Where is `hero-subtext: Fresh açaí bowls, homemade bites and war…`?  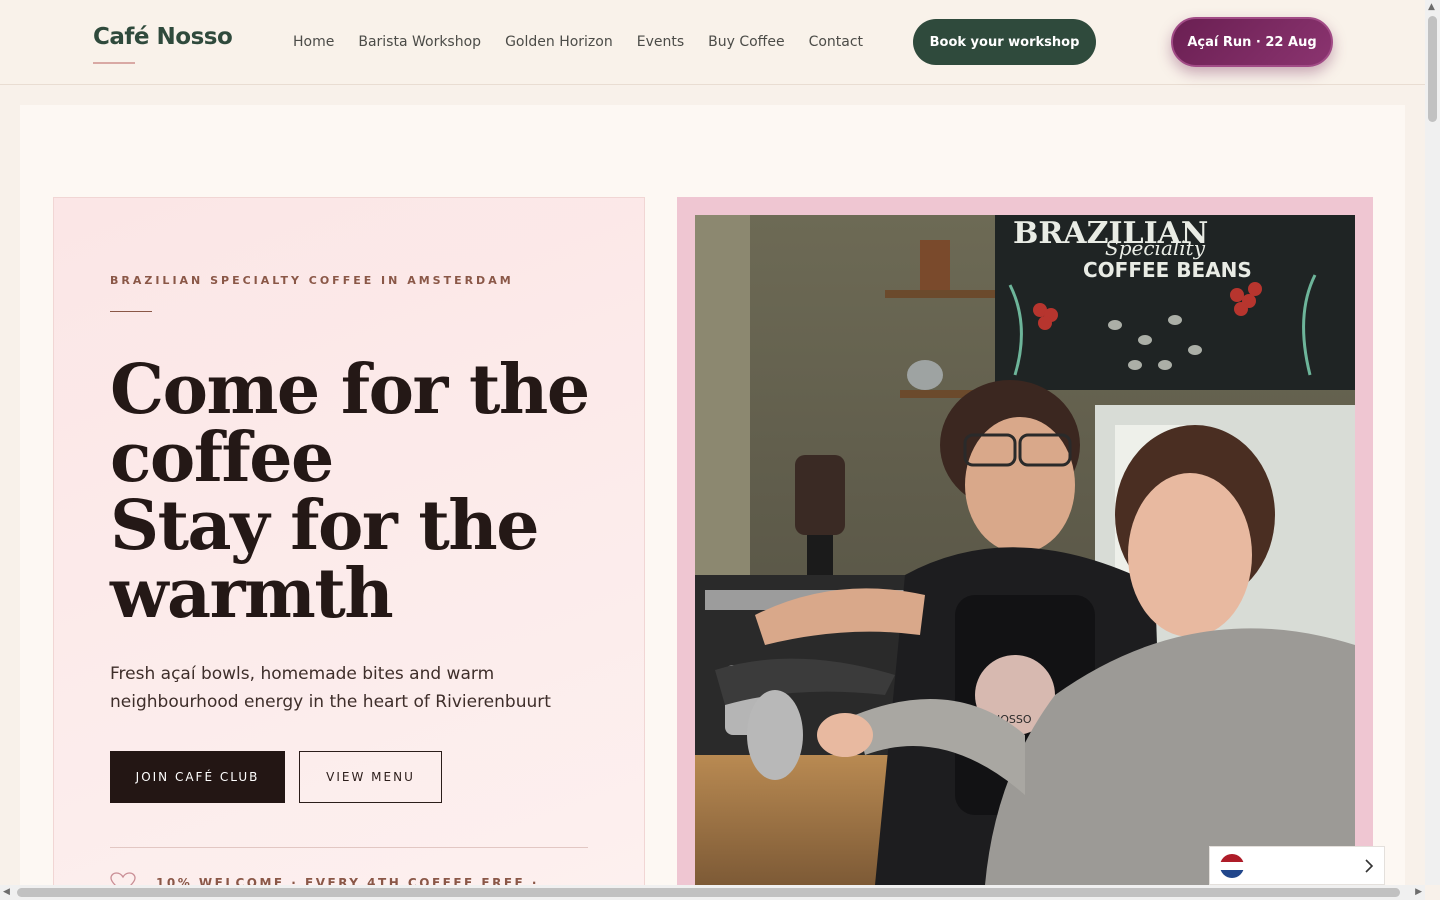 hero-subtext: Fresh açaí bowls, homemade bites and war… is located at coordinates (330, 688).